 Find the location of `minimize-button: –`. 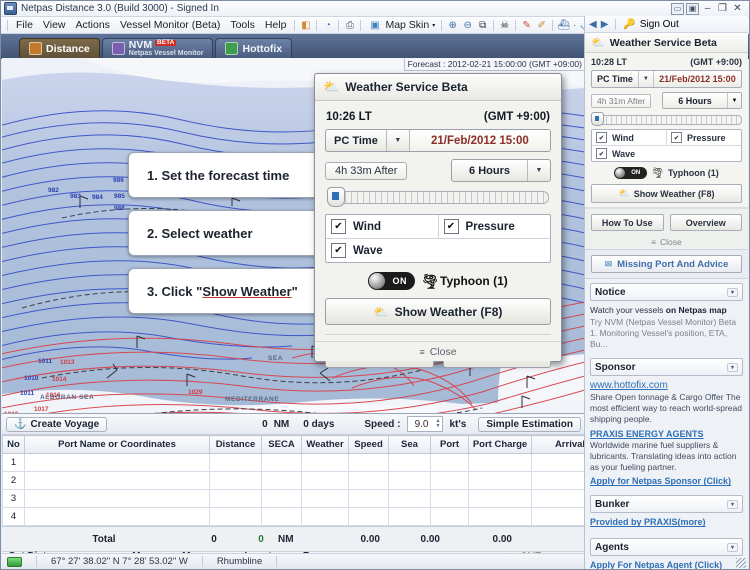

minimize-button: – is located at coordinates (707, 8).